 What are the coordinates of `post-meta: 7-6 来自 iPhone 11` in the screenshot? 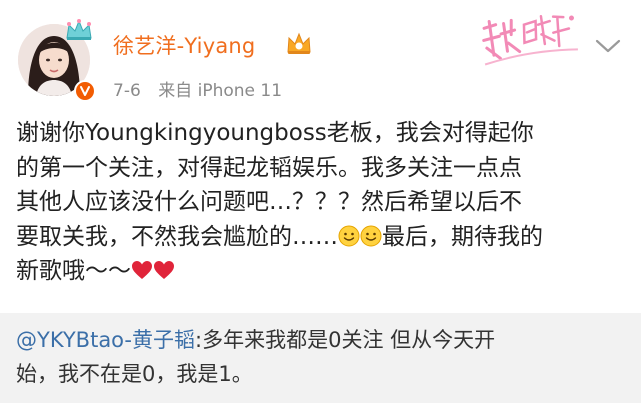 It's located at (197, 88).